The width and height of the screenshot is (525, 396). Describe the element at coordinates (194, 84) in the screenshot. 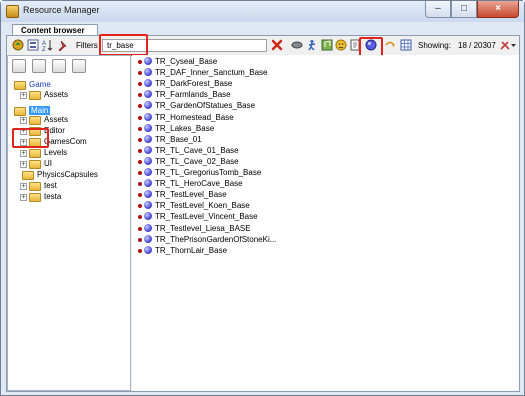

I see `list-item-label: TR_DarkForest_Base` at that location.